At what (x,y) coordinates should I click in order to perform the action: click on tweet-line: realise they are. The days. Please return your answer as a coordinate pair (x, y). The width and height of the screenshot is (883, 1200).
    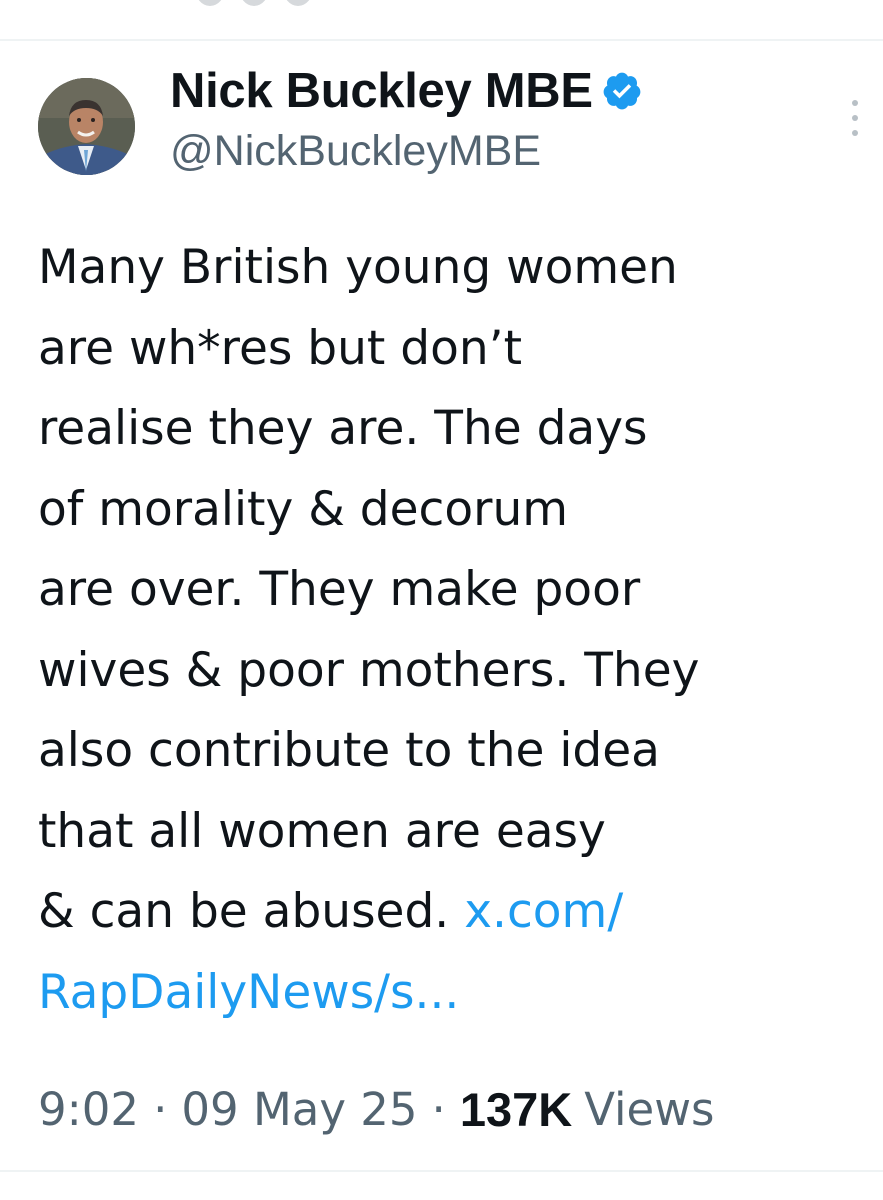
    Looking at the image, I should click on (343, 428).